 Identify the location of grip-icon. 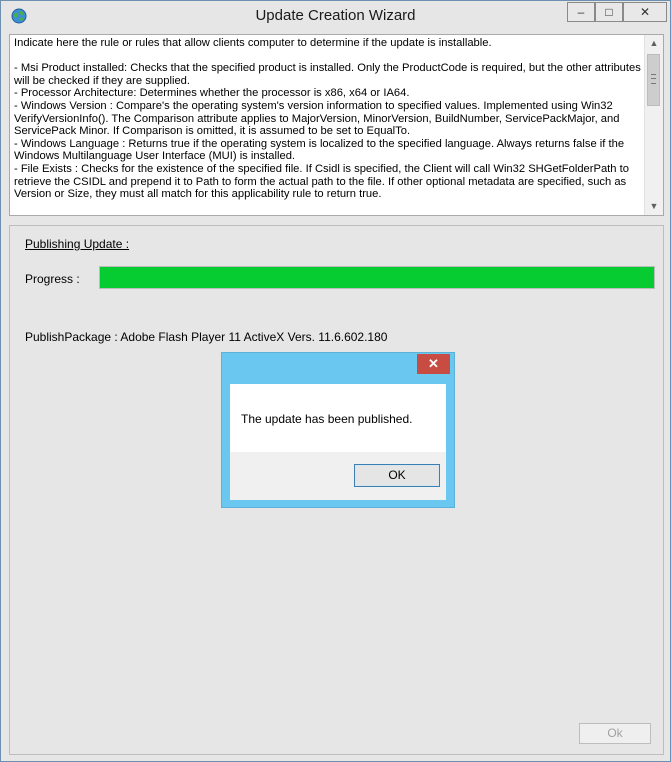
(653, 79).